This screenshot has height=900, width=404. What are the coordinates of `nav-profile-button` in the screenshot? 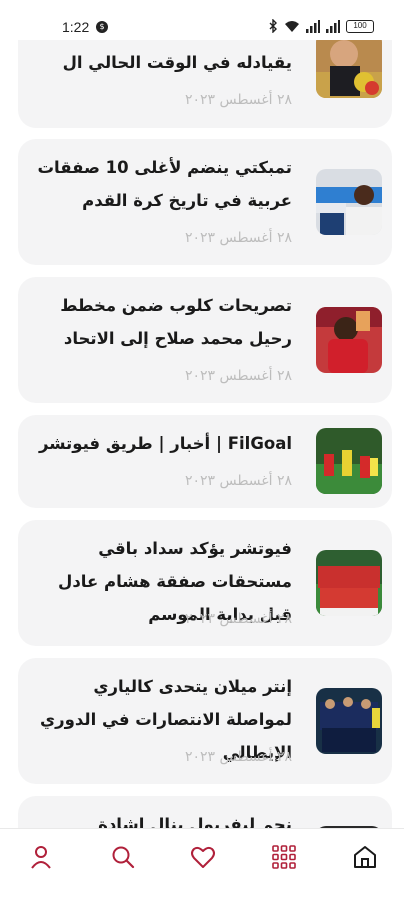 It's located at (41, 857).